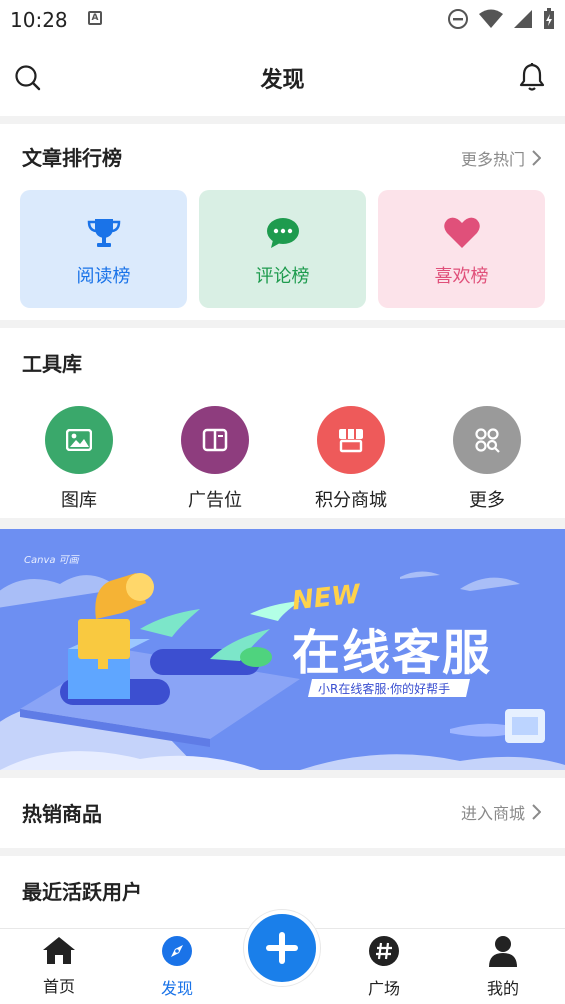 This screenshot has width=565, height=1004. I want to click on tab-label: 我的, so click(502, 988).